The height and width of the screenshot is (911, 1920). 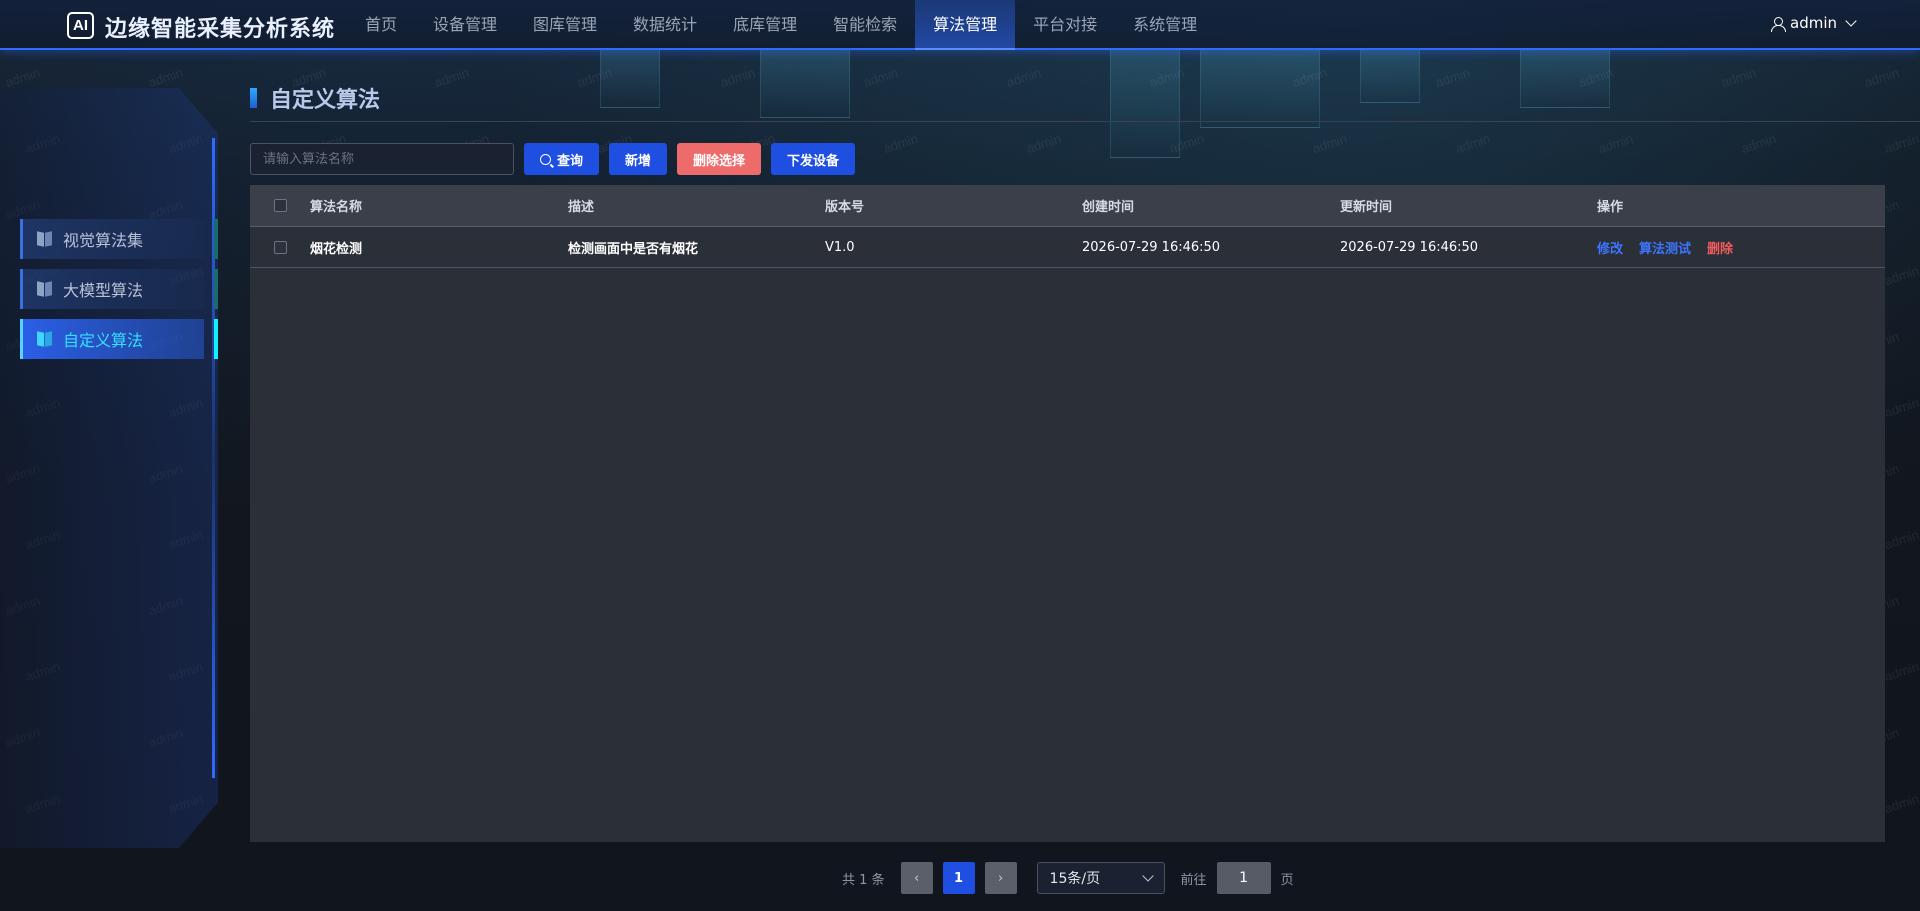 I want to click on username: admin, so click(x=1813, y=23).